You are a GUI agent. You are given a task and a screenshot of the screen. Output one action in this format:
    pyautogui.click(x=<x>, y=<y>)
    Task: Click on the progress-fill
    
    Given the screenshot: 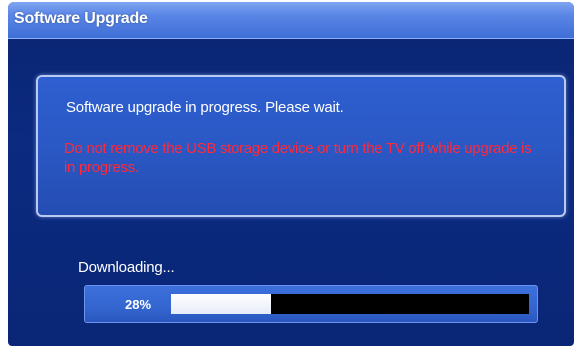 What is the action you would take?
    pyautogui.click(x=221, y=304)
    